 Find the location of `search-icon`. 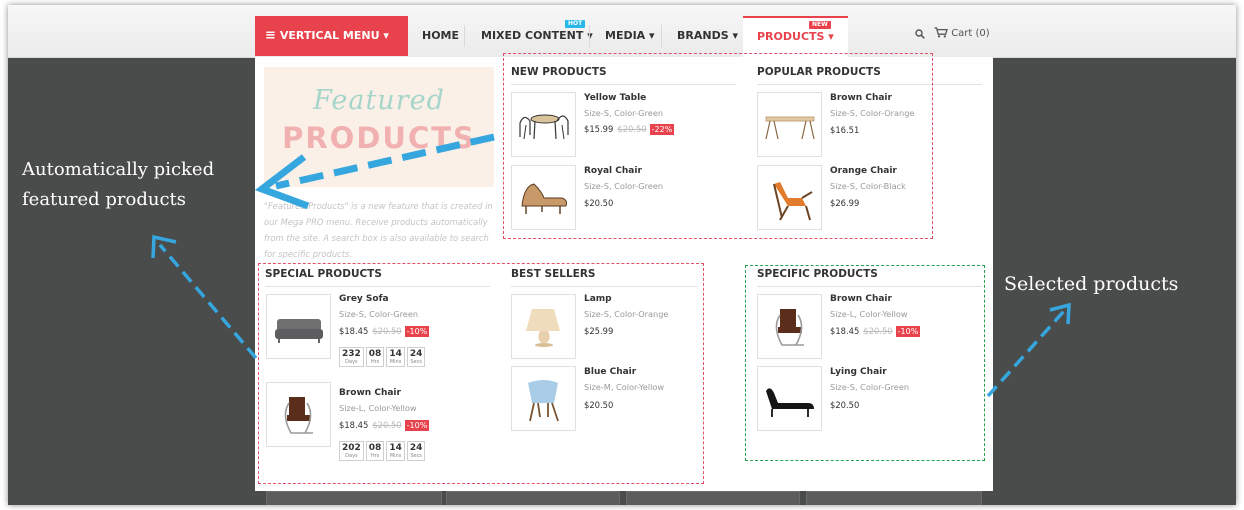

search-icon is located at coordinates (920, 34).